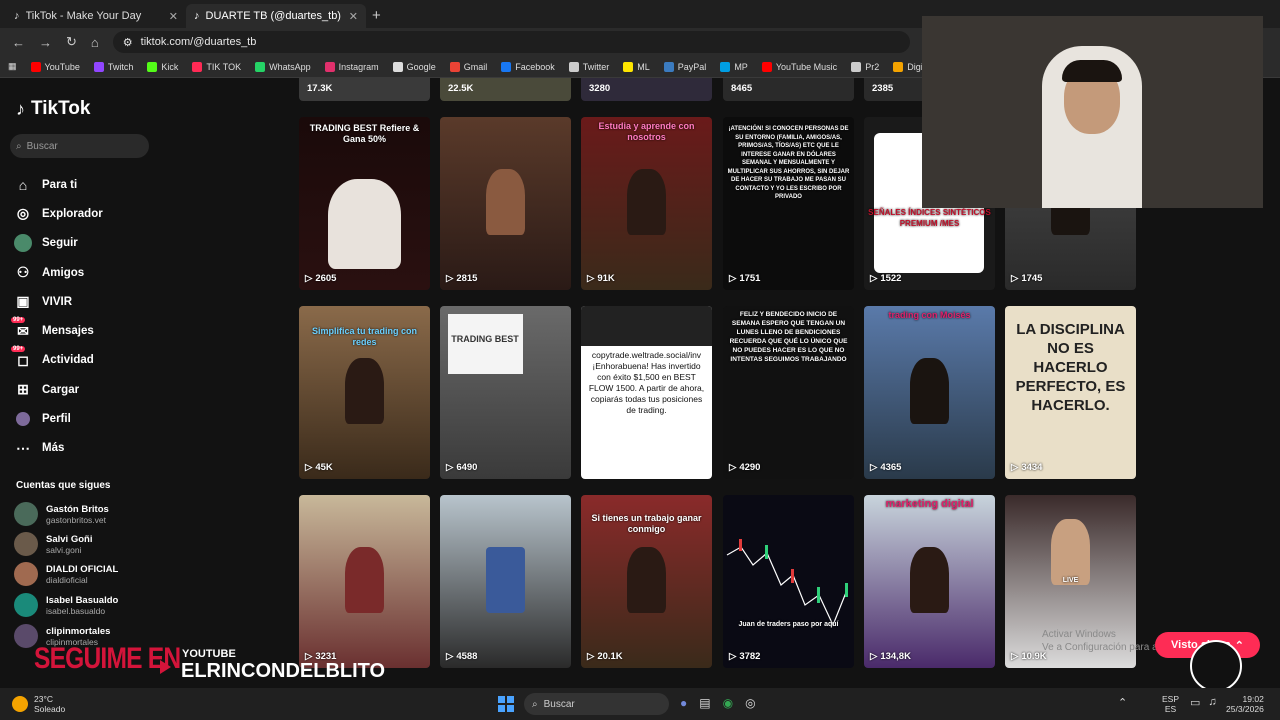 The image size is (1280, 720). Describe the element at coordinates (71, 42) in the screenshot. I see `reload-icon: ↻` at that location.